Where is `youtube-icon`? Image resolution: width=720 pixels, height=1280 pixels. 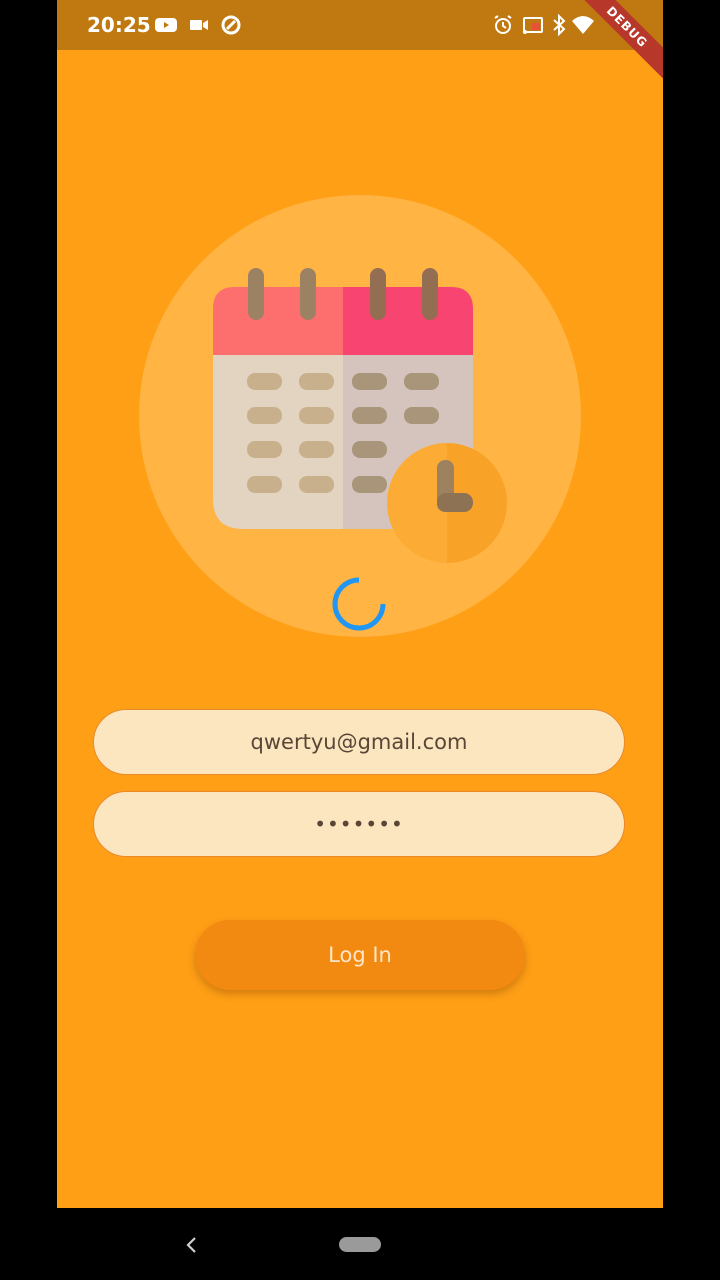 youtube-icon is located at coordinates (166, 25).